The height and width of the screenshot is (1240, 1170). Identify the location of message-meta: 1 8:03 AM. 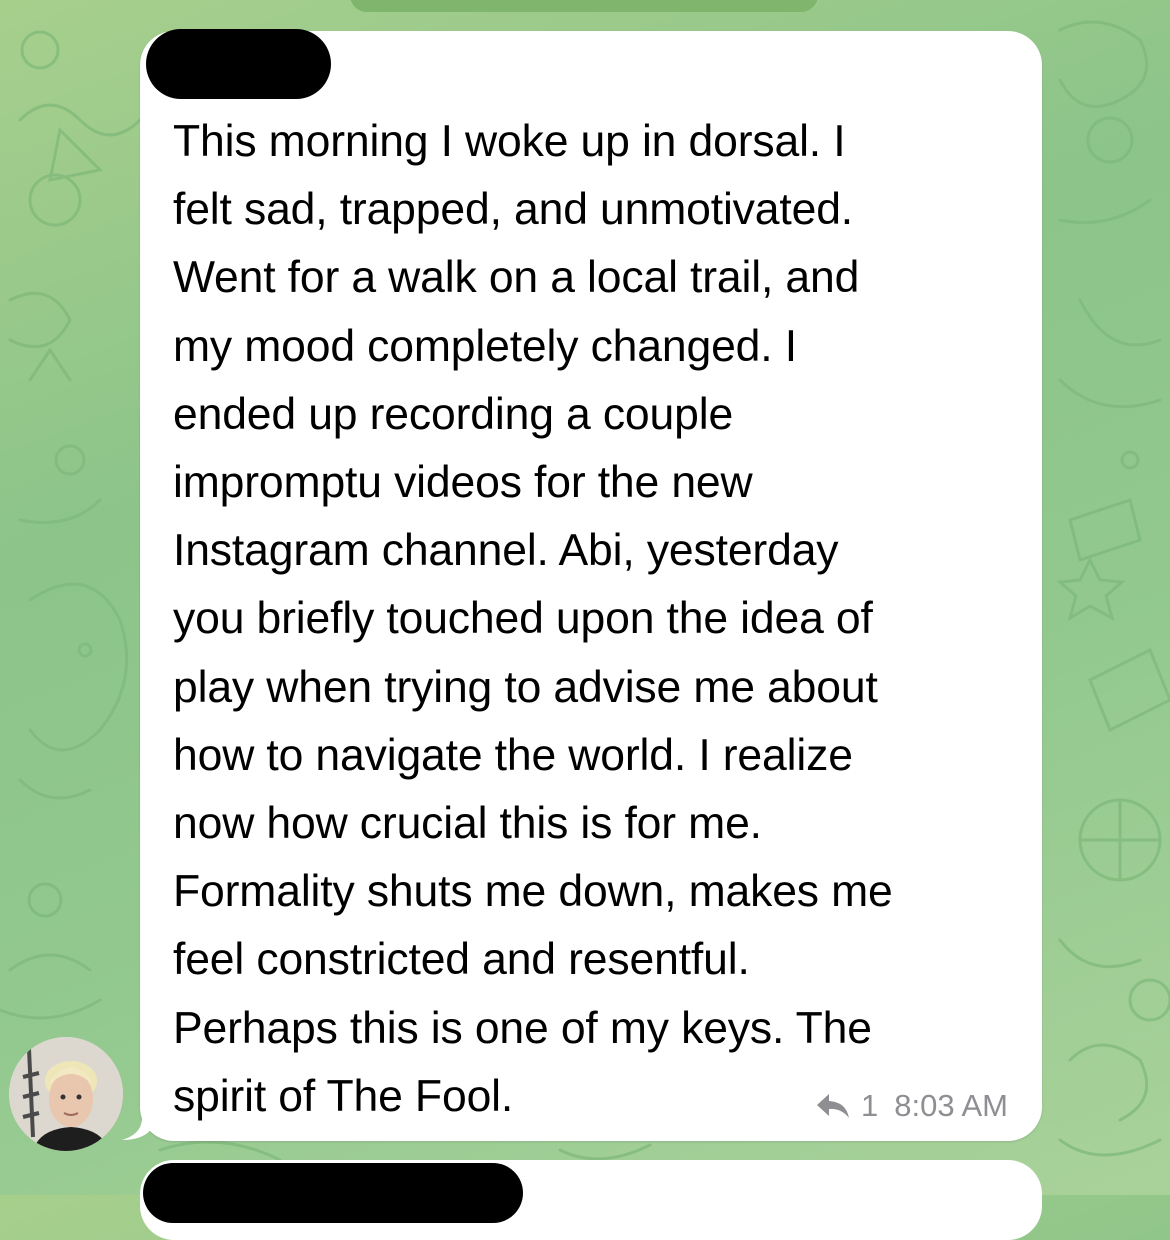
(911, 1106).